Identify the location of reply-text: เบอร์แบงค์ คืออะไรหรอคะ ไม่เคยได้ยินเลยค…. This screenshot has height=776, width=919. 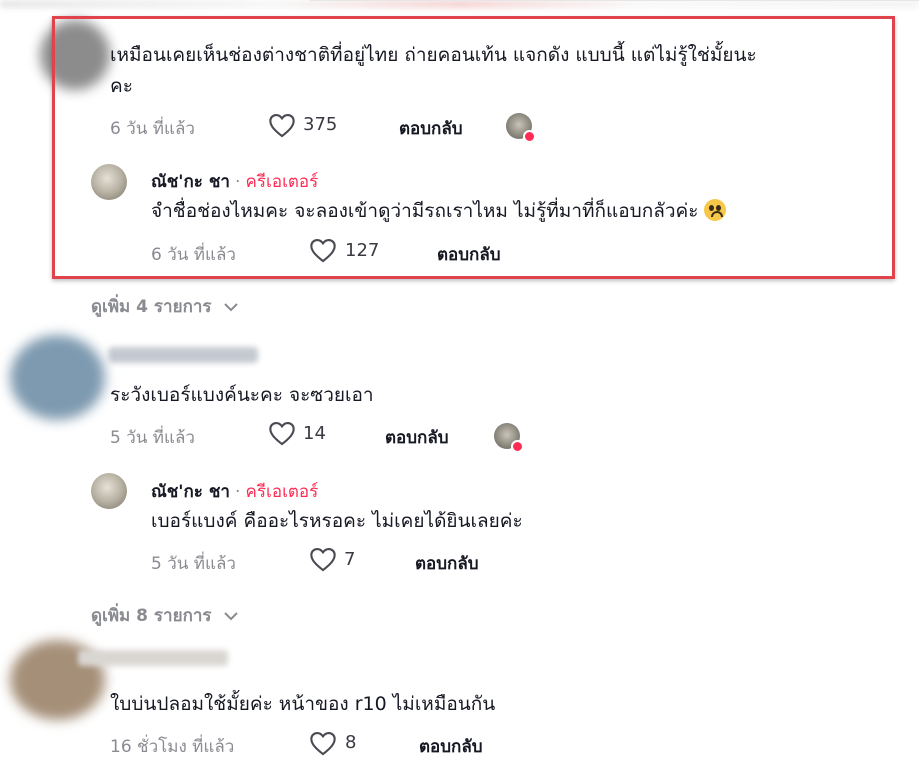
(337, 521).